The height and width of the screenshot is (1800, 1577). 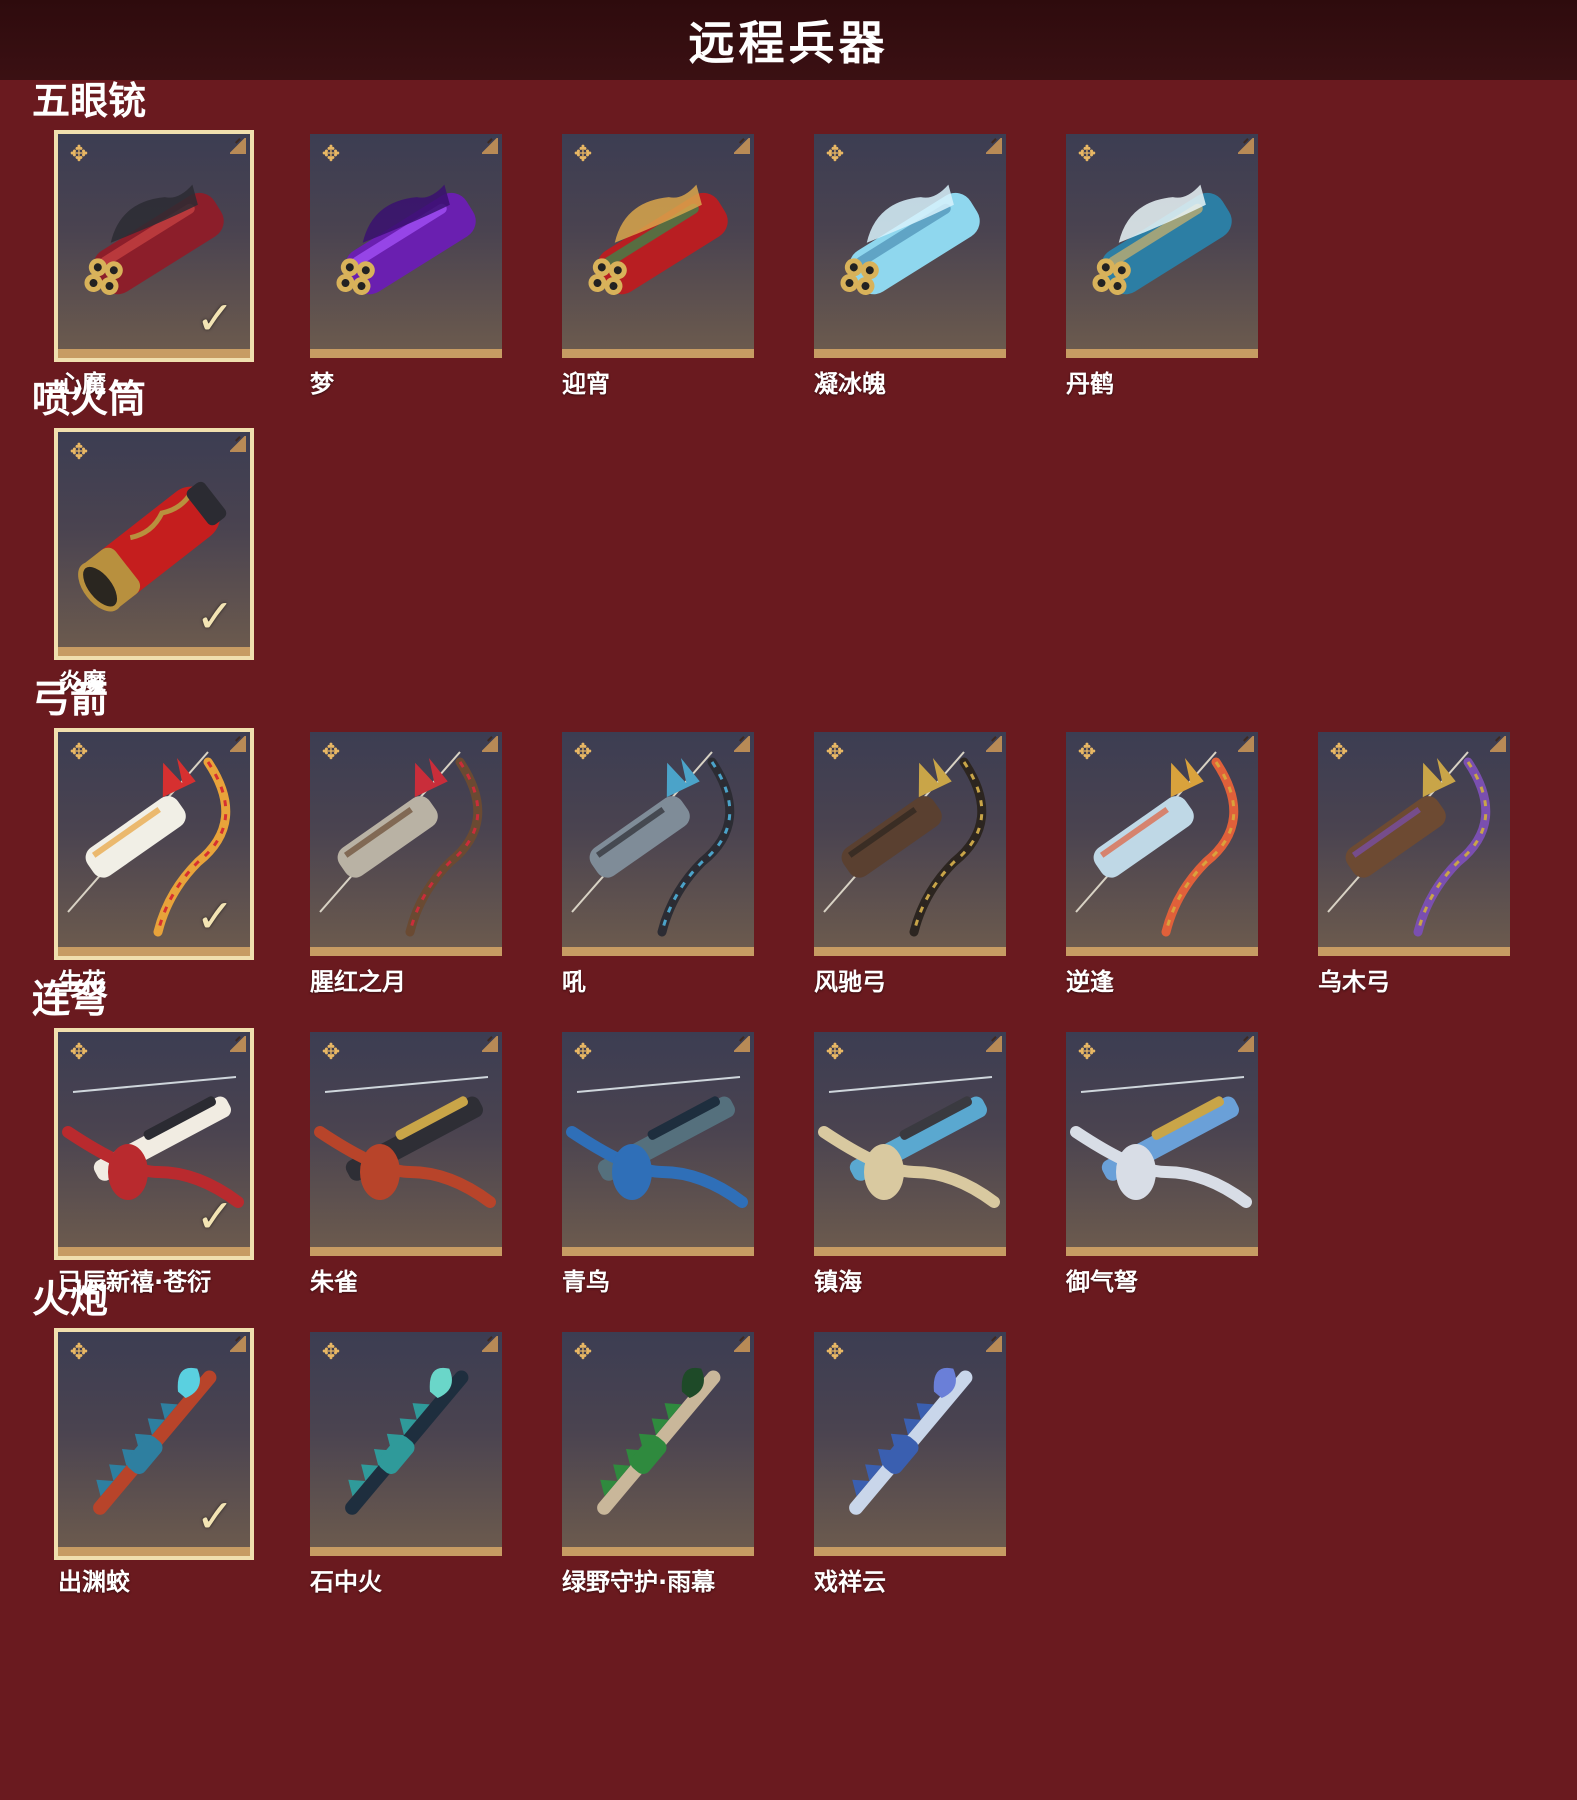 I want to click on weapon-item: ✥ 朱雀, so click(x=408, y=1164).